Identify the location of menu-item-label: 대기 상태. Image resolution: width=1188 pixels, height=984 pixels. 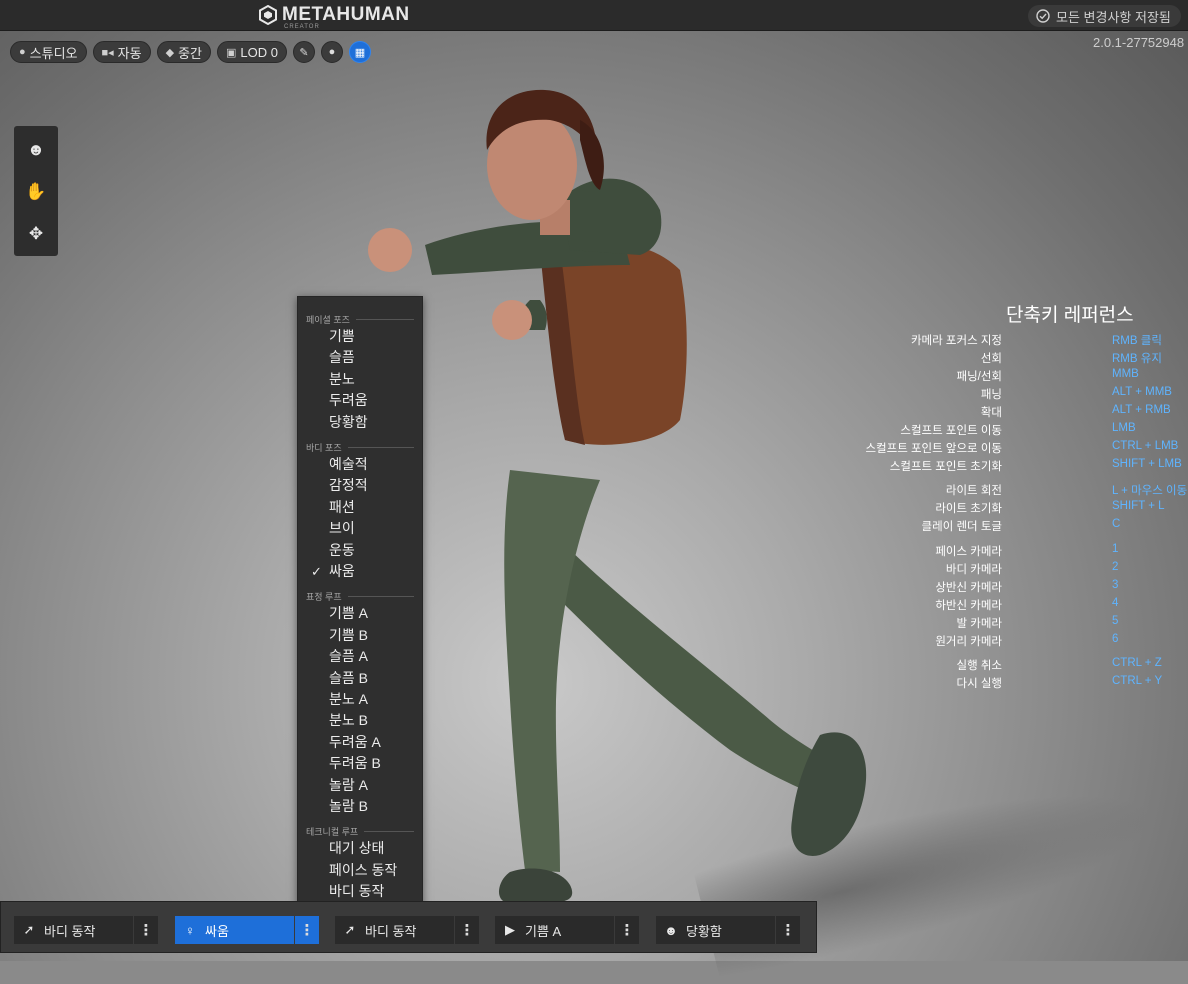
(357, 848).